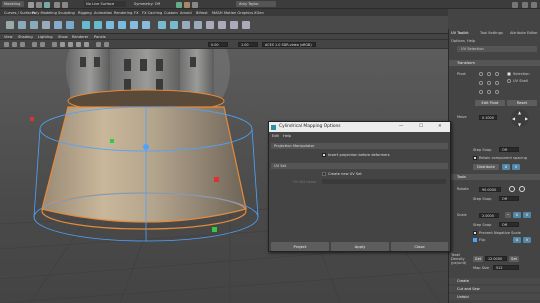  What do you see at coordinates (8, 37) in the screenshot?
I see `viewport-menu-view: View` at bounding box center [8, 37].